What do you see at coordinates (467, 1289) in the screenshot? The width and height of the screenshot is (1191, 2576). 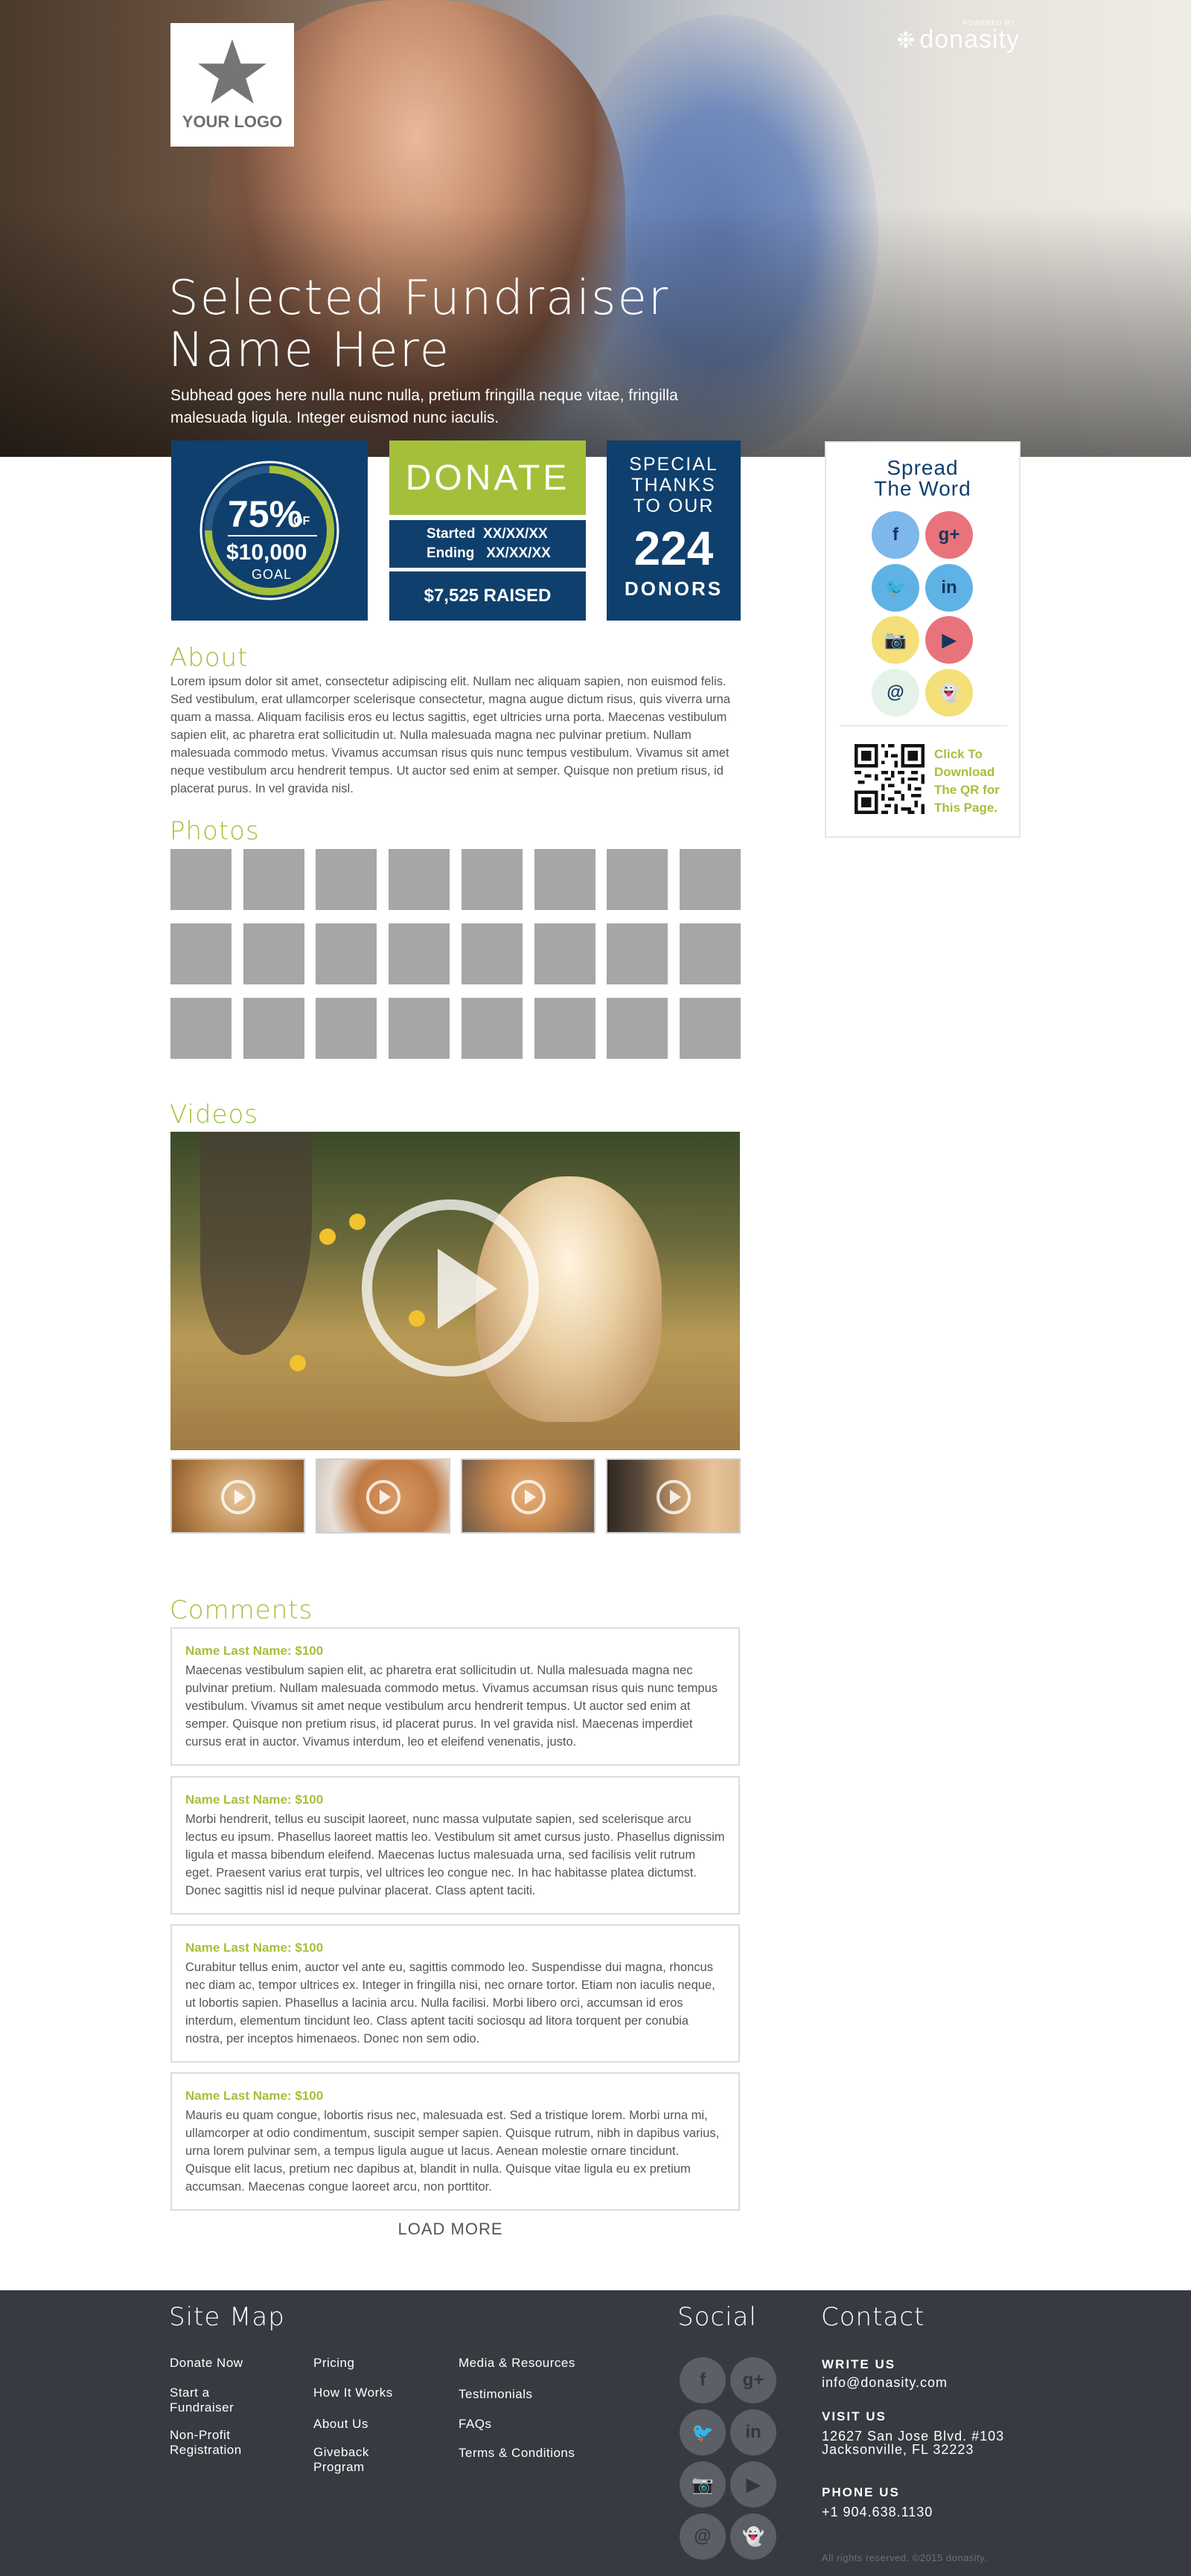 I see `play-triangle` at bounding box center [467, 1289].